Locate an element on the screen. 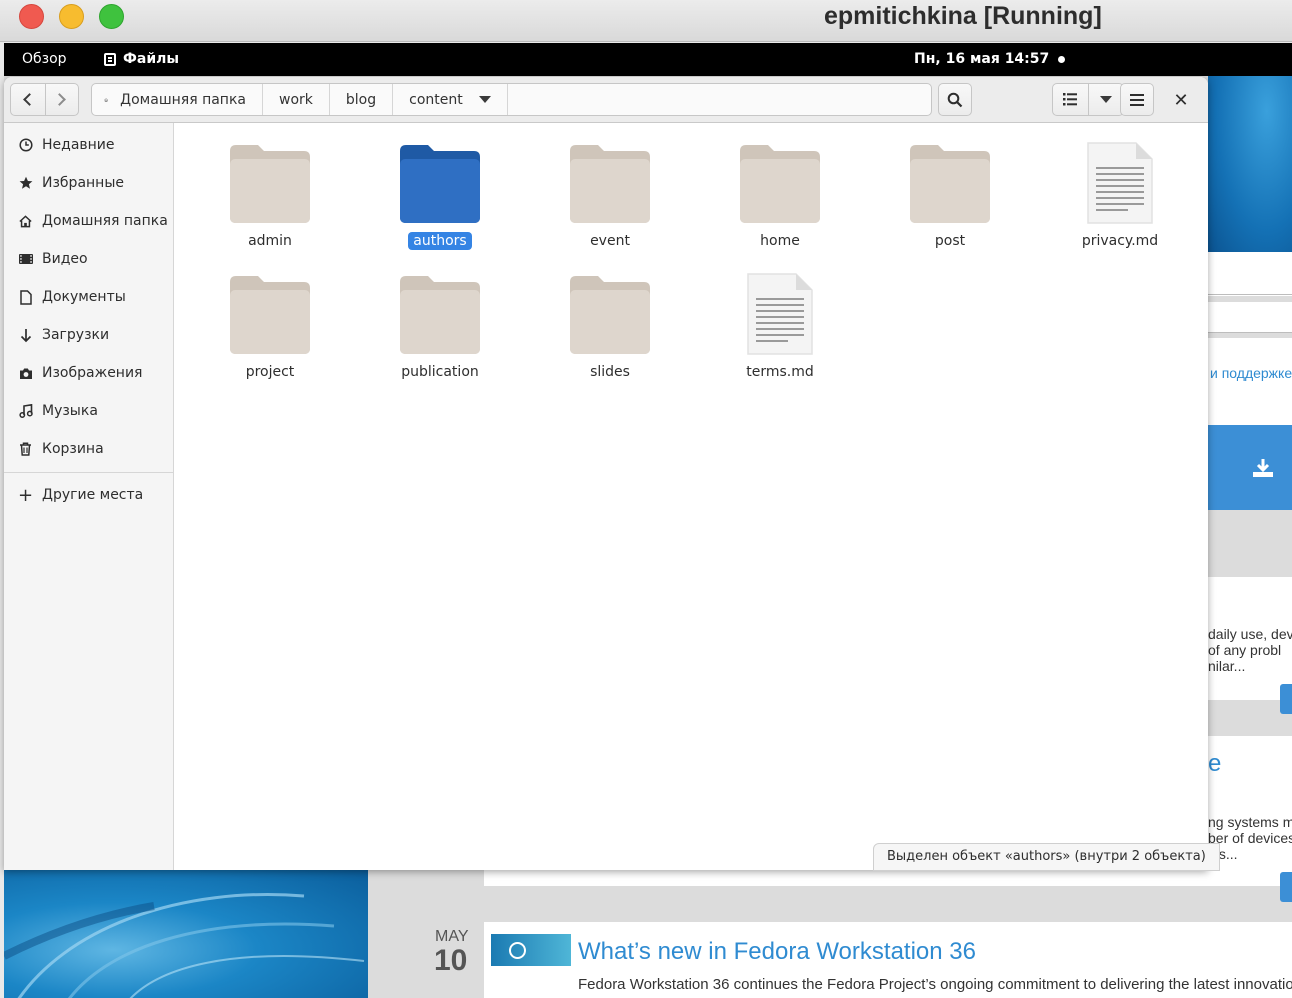  sidebar-item-recent: Недавние is located at coordinates (88, 145).